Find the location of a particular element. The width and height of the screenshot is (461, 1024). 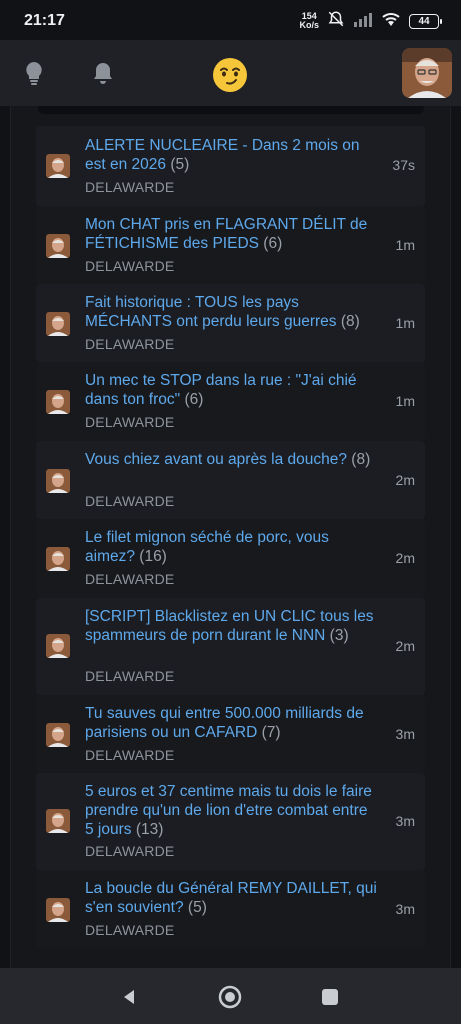

battery-indicator: 44 is located at coordinates (425, 21).